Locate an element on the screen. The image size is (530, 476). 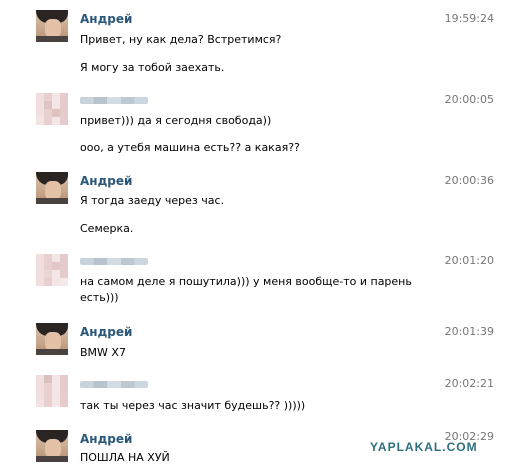
message-time: 20:02:21 is located at coordinates (469, 383).